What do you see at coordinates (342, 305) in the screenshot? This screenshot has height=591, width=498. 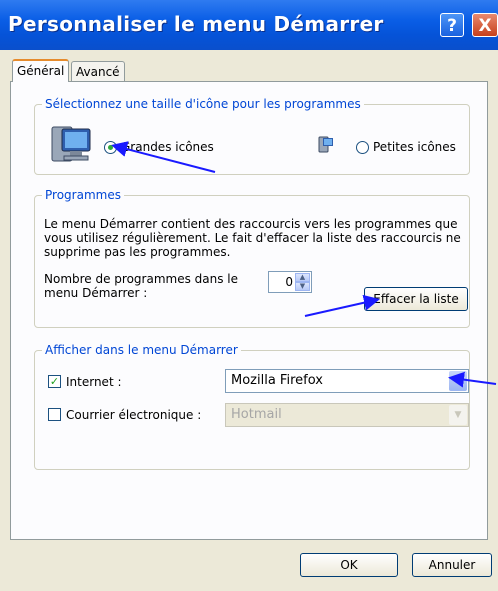 I see `annotation-arrow-clear-list` at bounding box center [342, 305].